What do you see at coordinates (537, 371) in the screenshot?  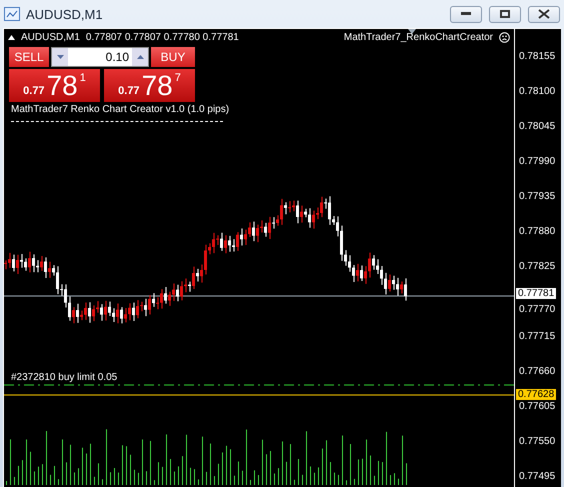 I see `price-tick: 0.77660` at bounding box center [537, 371].